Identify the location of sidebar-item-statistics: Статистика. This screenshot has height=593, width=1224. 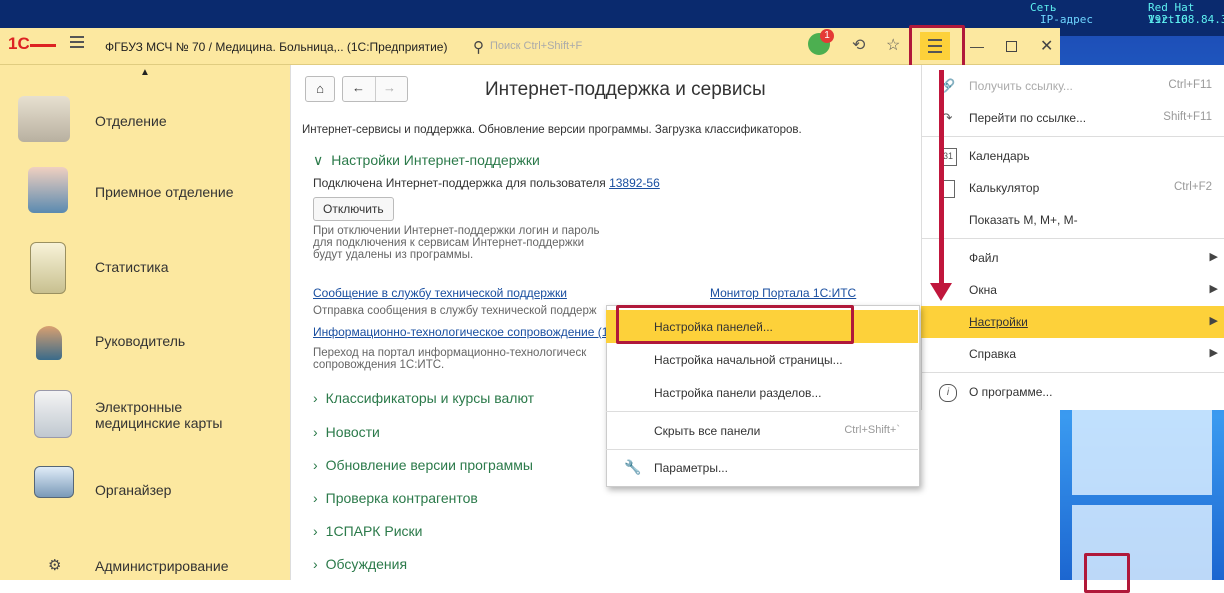
(145, 268).